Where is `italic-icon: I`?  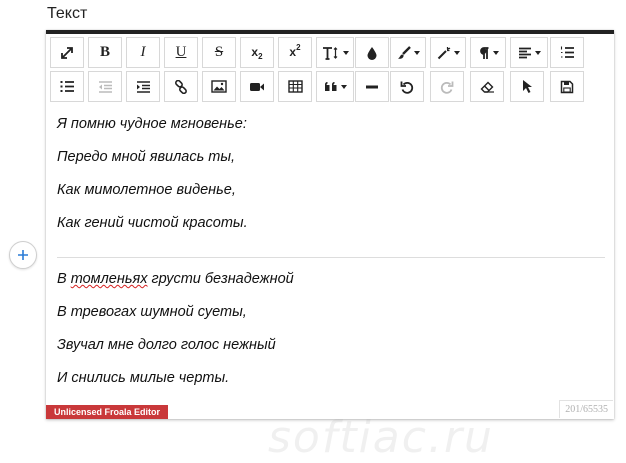 italic-icon: I is located at coordinates (143, 52).